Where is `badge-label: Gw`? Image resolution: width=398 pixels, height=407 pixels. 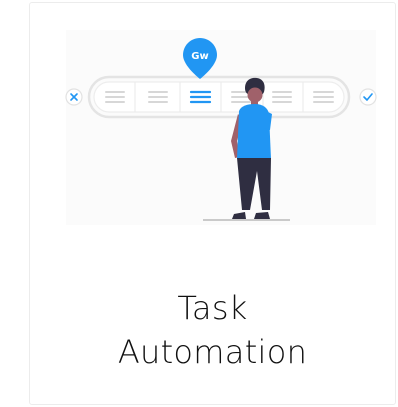
badge-label: Gw is located at coordinates (199, 56).